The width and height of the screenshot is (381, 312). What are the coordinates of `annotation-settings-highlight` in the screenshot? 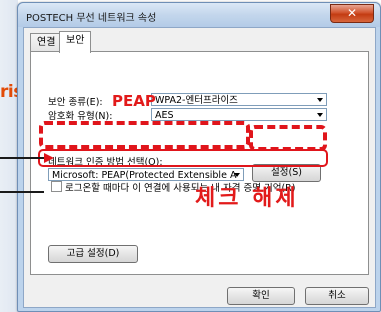 It's located at (288, 138).